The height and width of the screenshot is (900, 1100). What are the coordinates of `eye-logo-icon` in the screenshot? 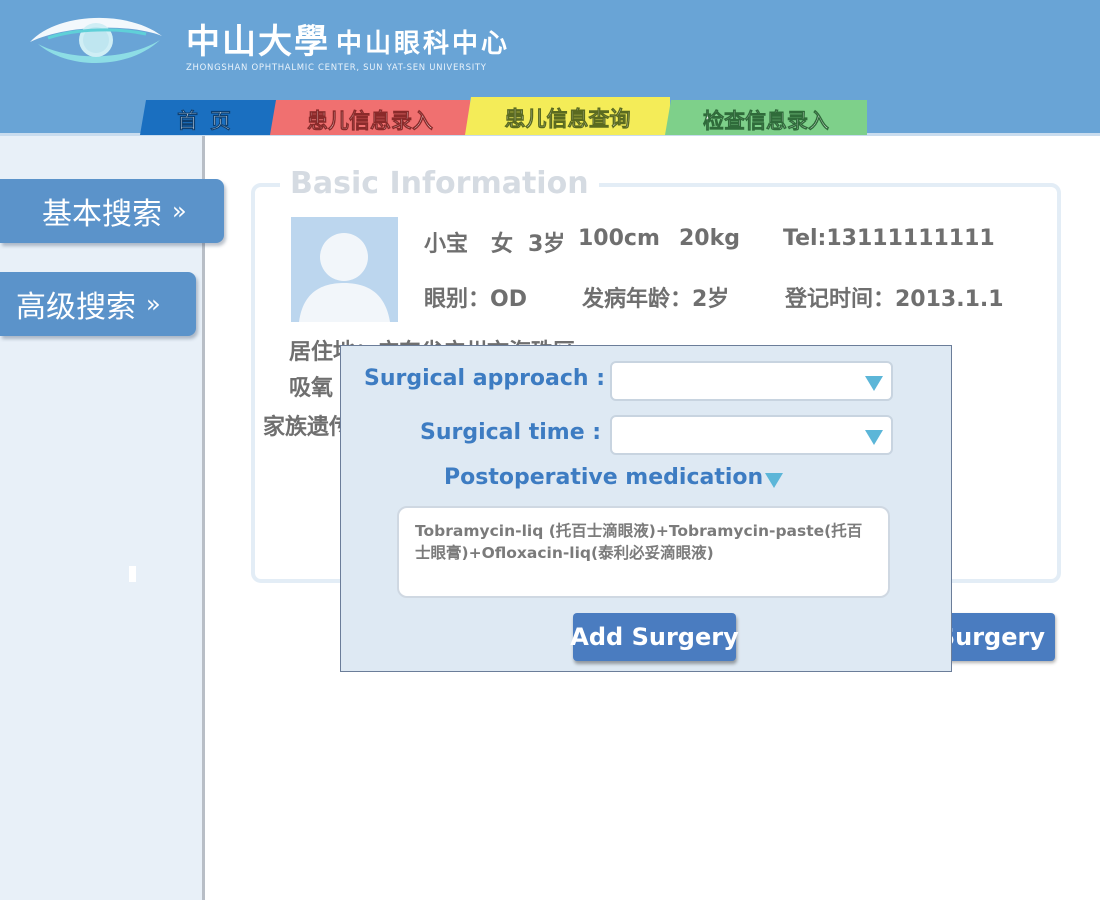 It's located at (96, 40).